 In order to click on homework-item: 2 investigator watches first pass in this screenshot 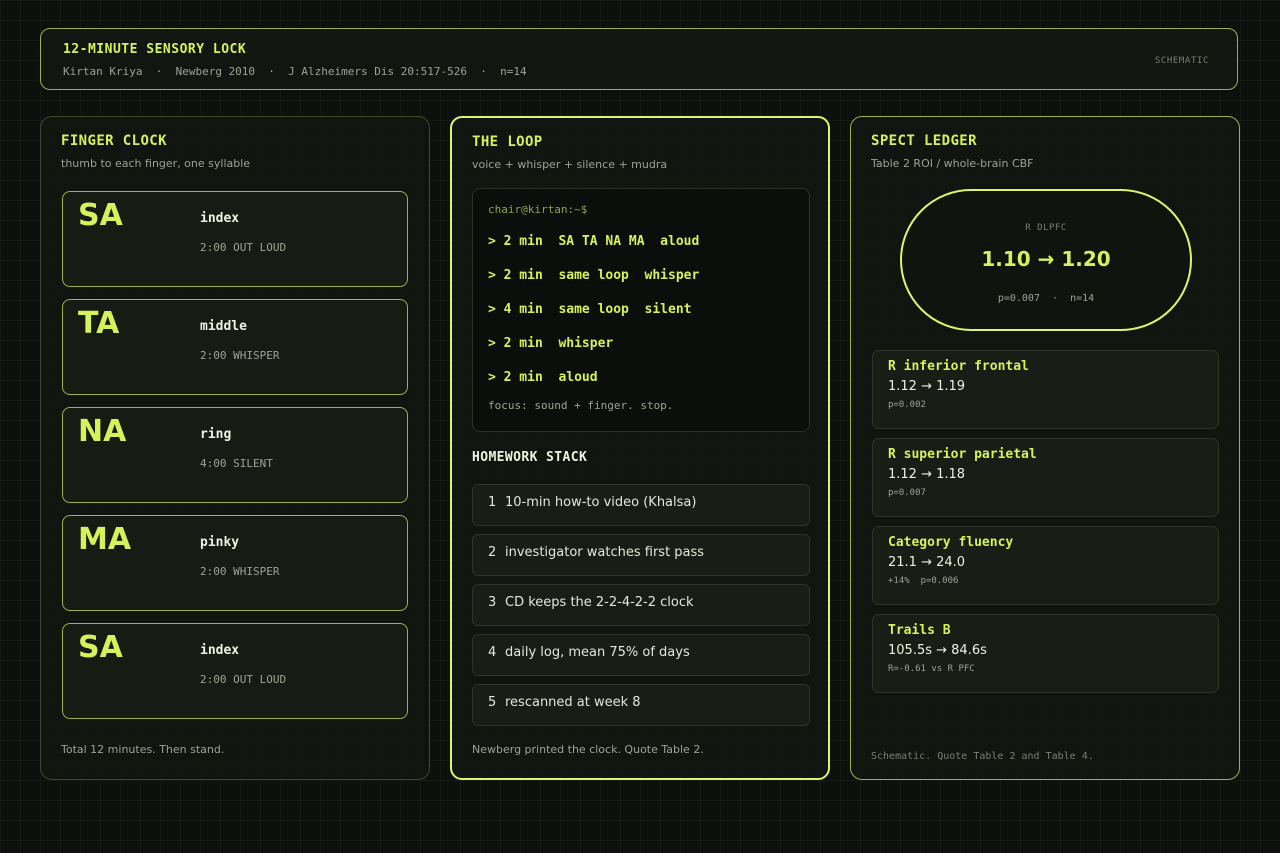, I will do `click(641, 555)`.